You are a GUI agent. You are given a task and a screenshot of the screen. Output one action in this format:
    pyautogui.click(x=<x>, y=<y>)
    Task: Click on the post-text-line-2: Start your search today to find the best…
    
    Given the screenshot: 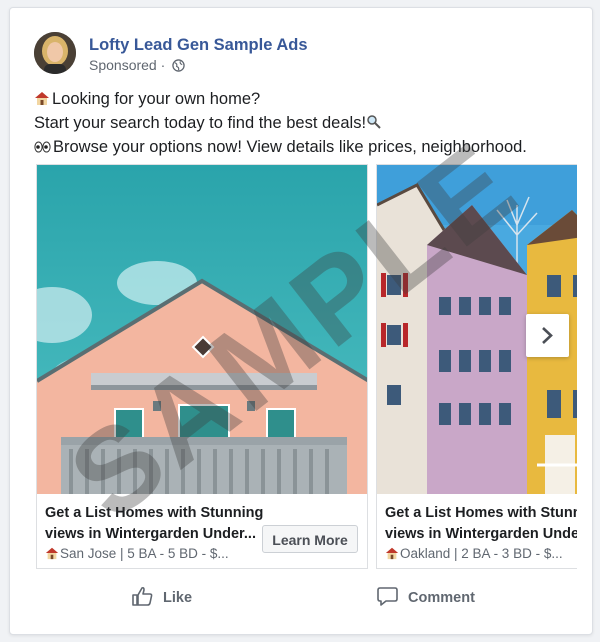 What is the action you would take?
    pyautogui.click(x=200, y=123)
    